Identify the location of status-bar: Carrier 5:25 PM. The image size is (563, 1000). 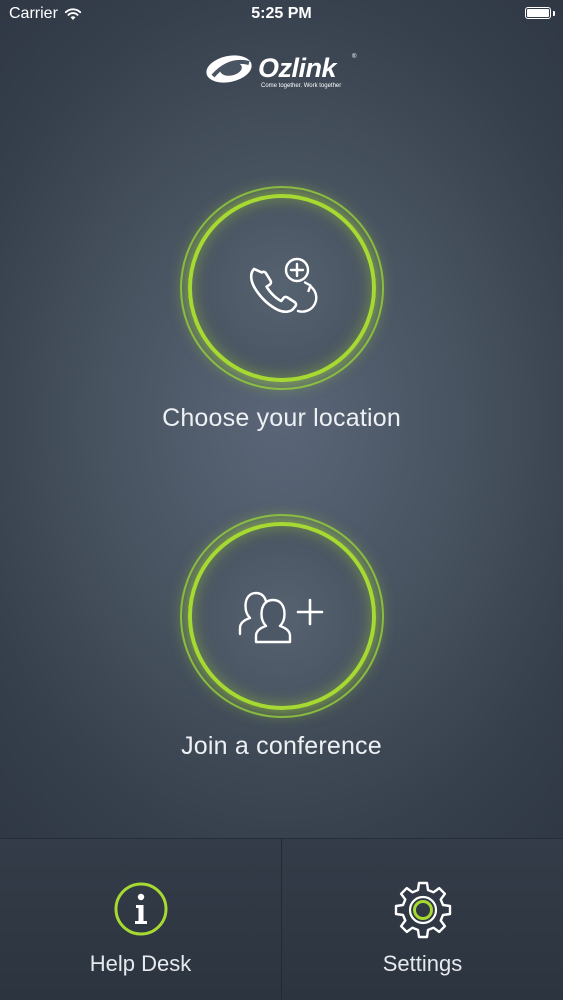
(281, 15).